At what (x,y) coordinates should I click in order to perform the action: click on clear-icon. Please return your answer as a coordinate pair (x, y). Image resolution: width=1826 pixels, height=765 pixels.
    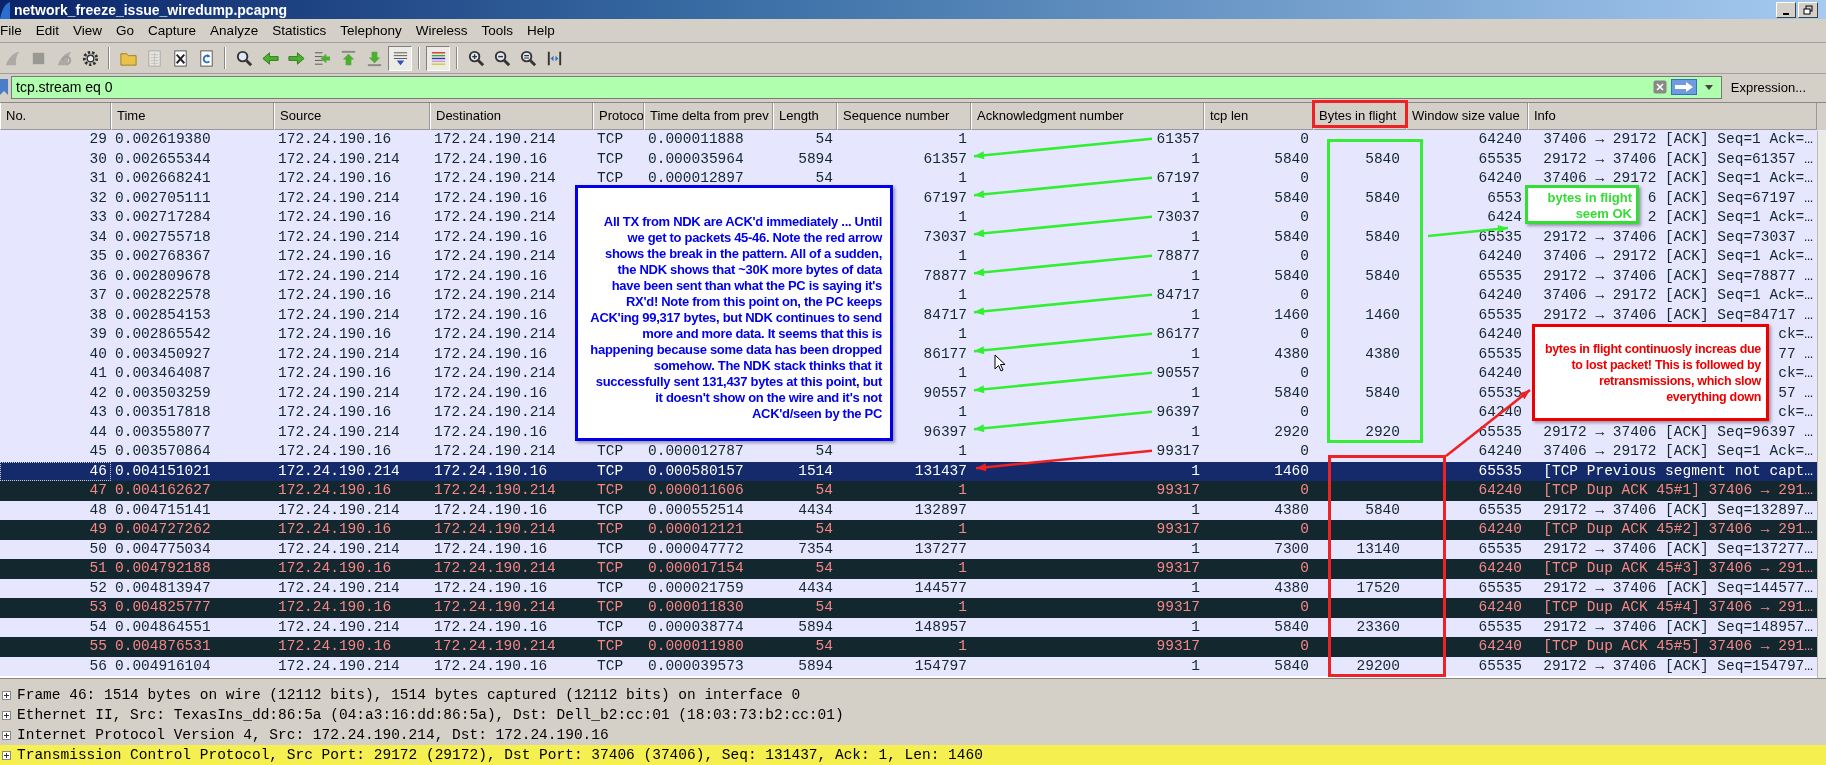
    Looking at the image, I should click on (1659, 87).